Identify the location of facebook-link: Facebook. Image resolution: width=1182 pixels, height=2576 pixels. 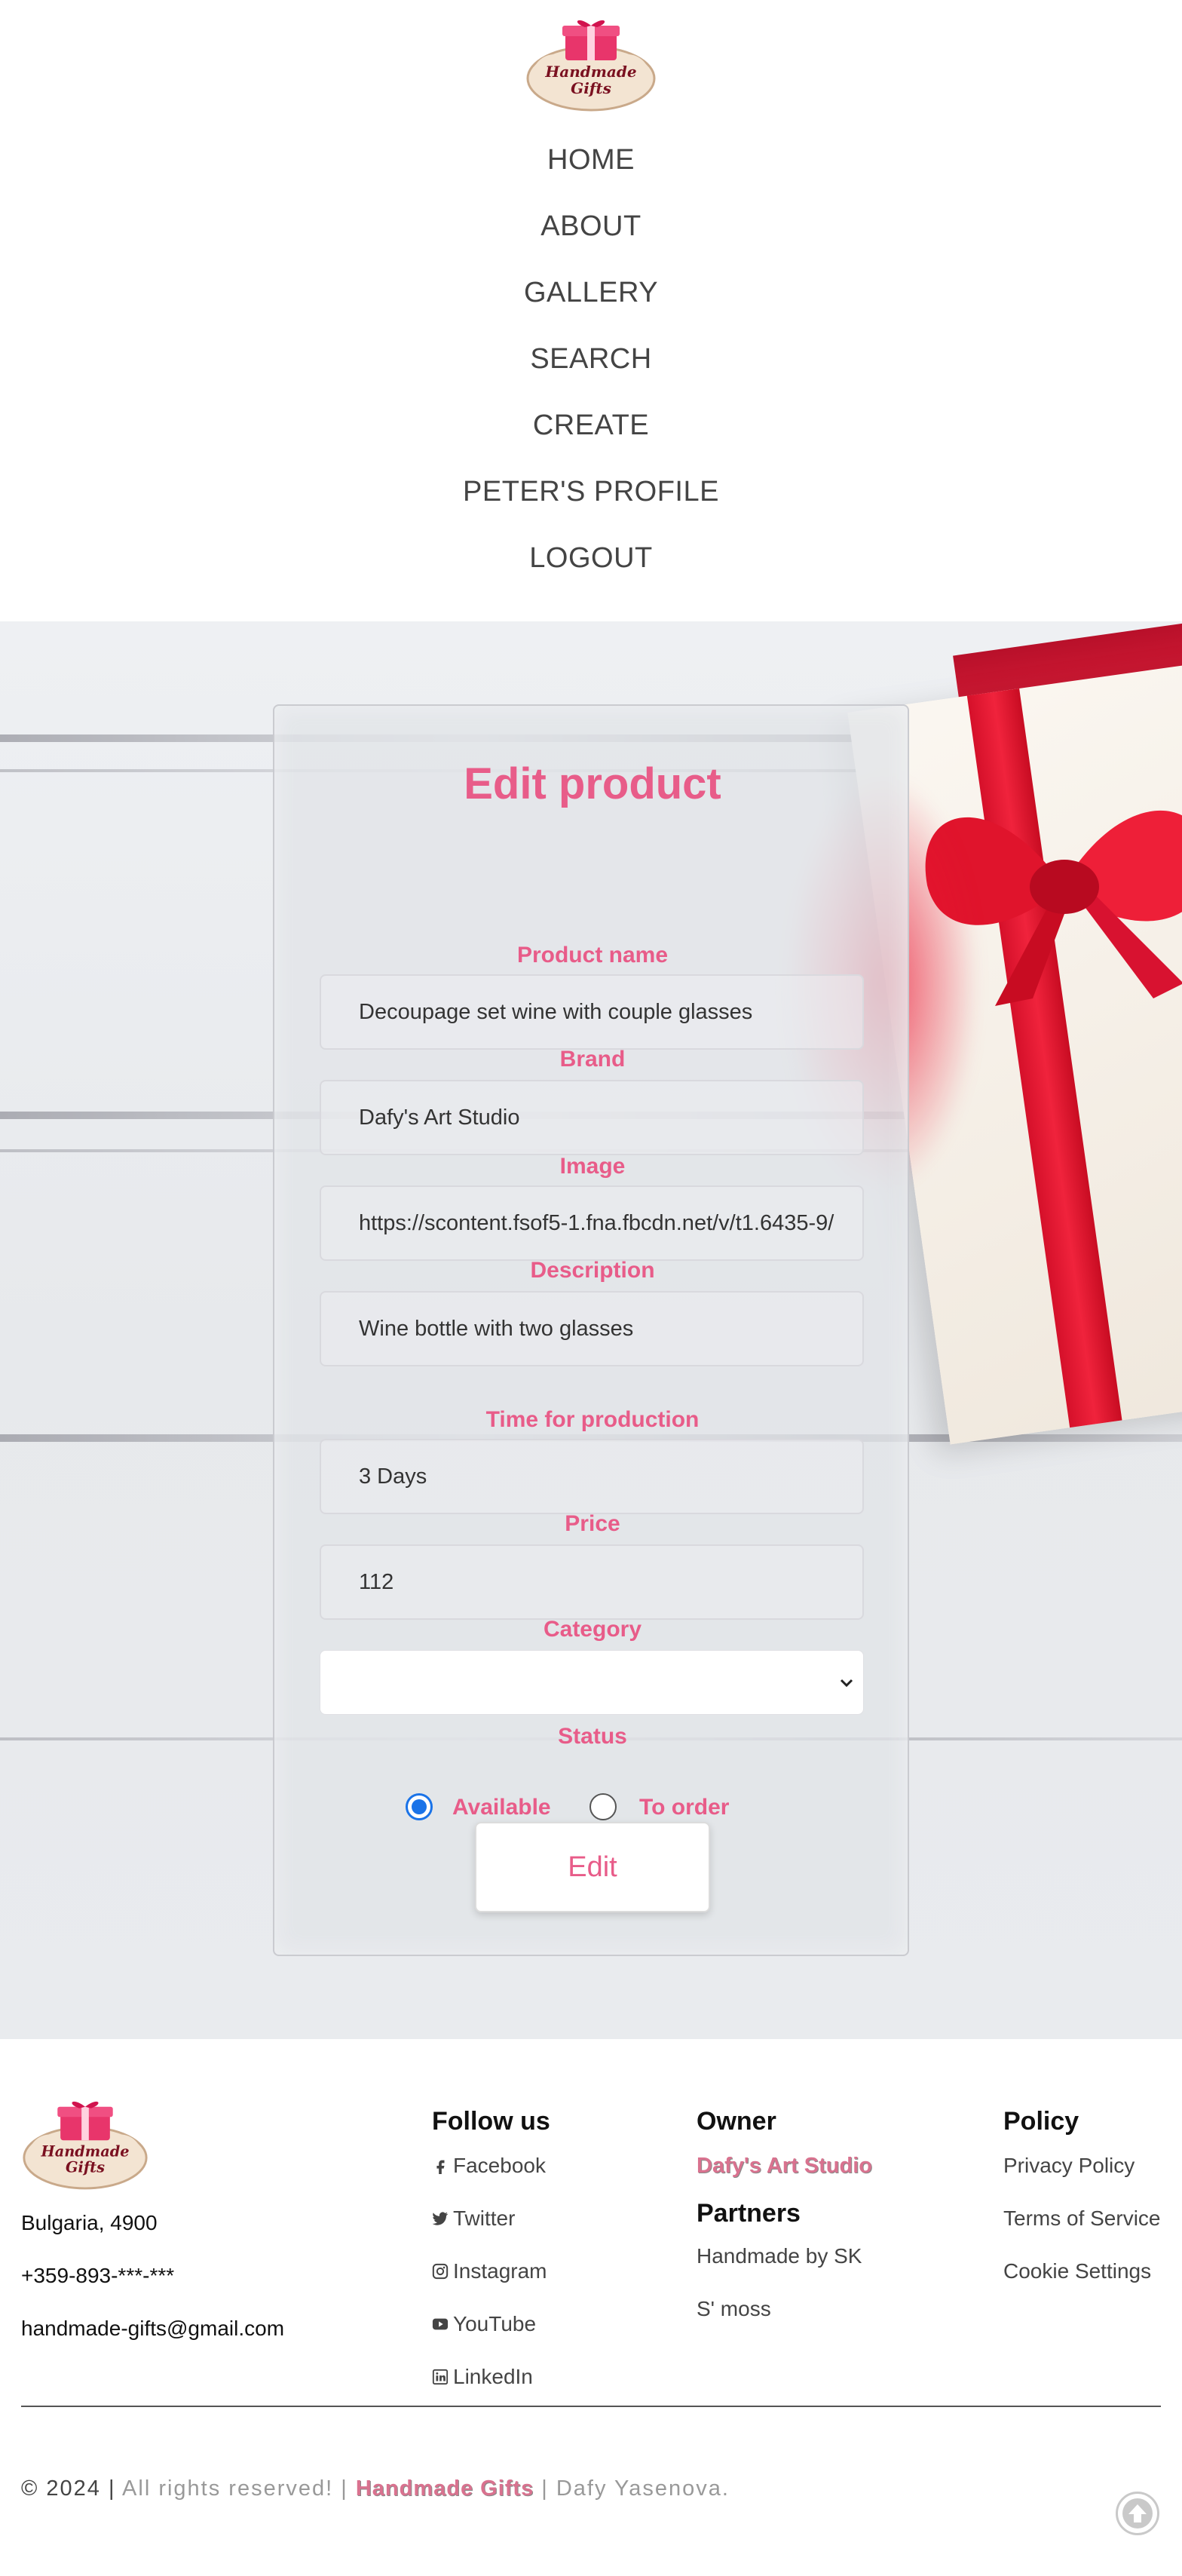
(489, 2166).